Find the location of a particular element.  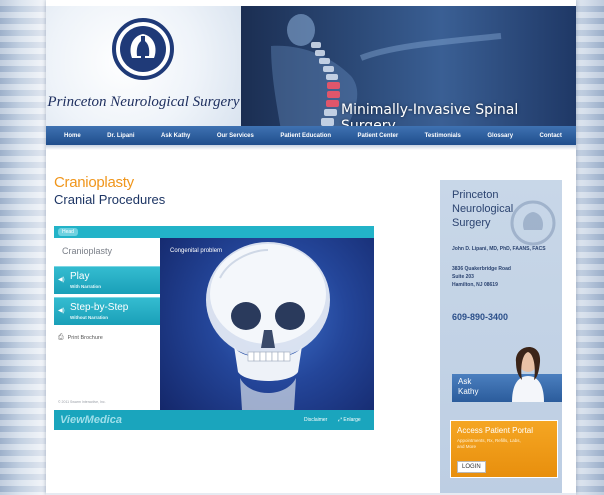

nav-glossary: Glossary is located at coordinates (500, 136).